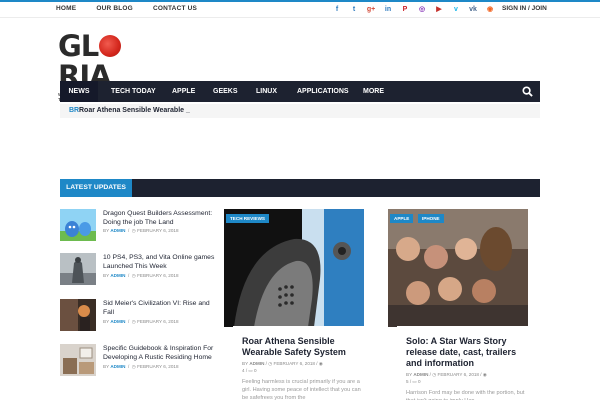  What do you see at coordinates (266, 91) in the screenshot?
I see `nav-item-linux: LINUX` at bounding box center [266, 91].